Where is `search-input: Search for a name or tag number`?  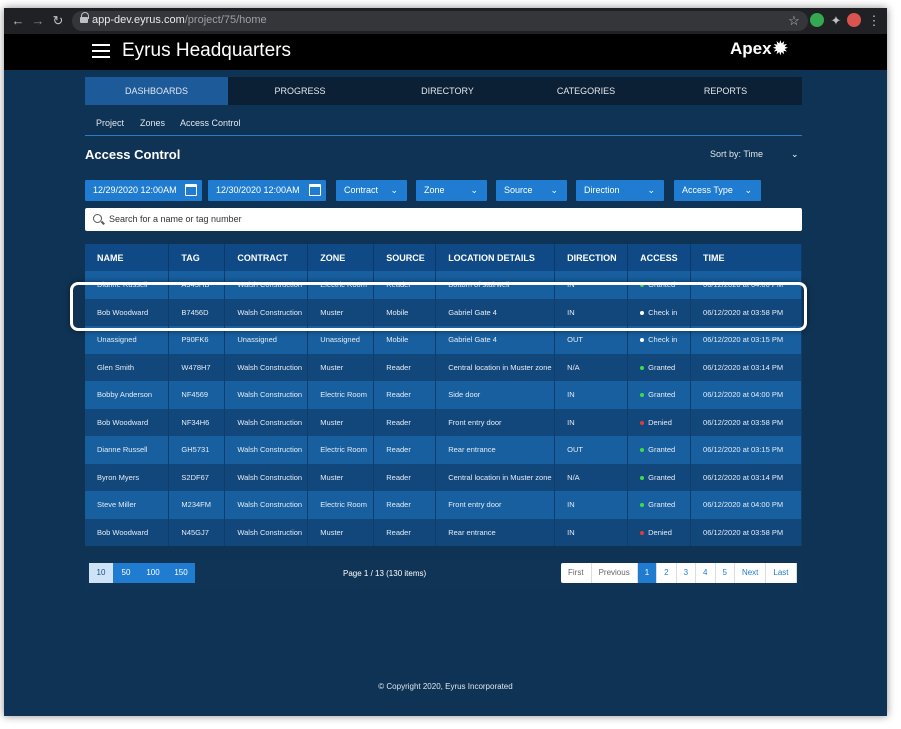 search-input: Search for a name or tag number is located at coordinates (443, 219).